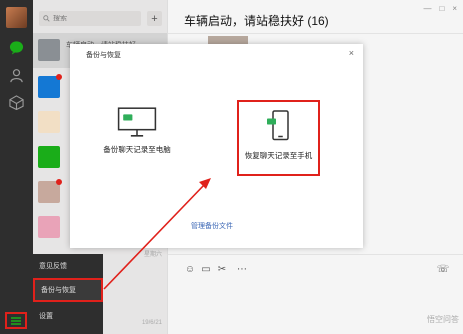 The image size is (463, 334). What do you see at coordinates (206, 269) in the screenshot?
I see `folder-icon: ▭` at bounding box center [206, 269].